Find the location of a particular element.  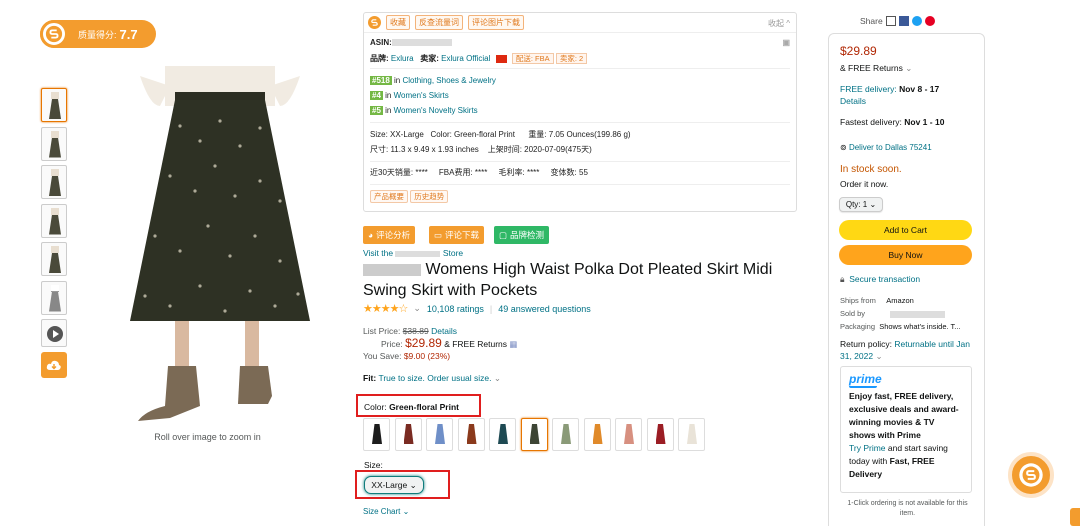

download-images-button is located at coordinates (54, 364).